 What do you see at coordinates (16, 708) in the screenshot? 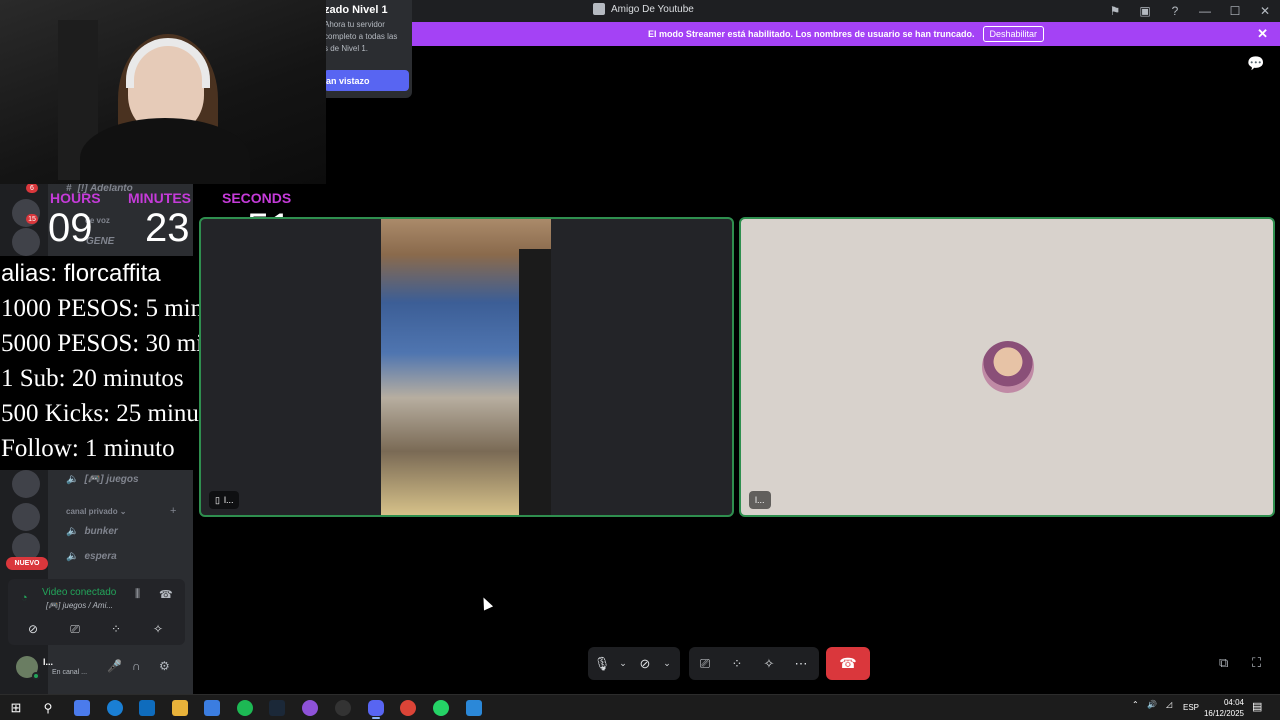
I see `windows-start-icon: ⊞` at bounding box center [16, 708].